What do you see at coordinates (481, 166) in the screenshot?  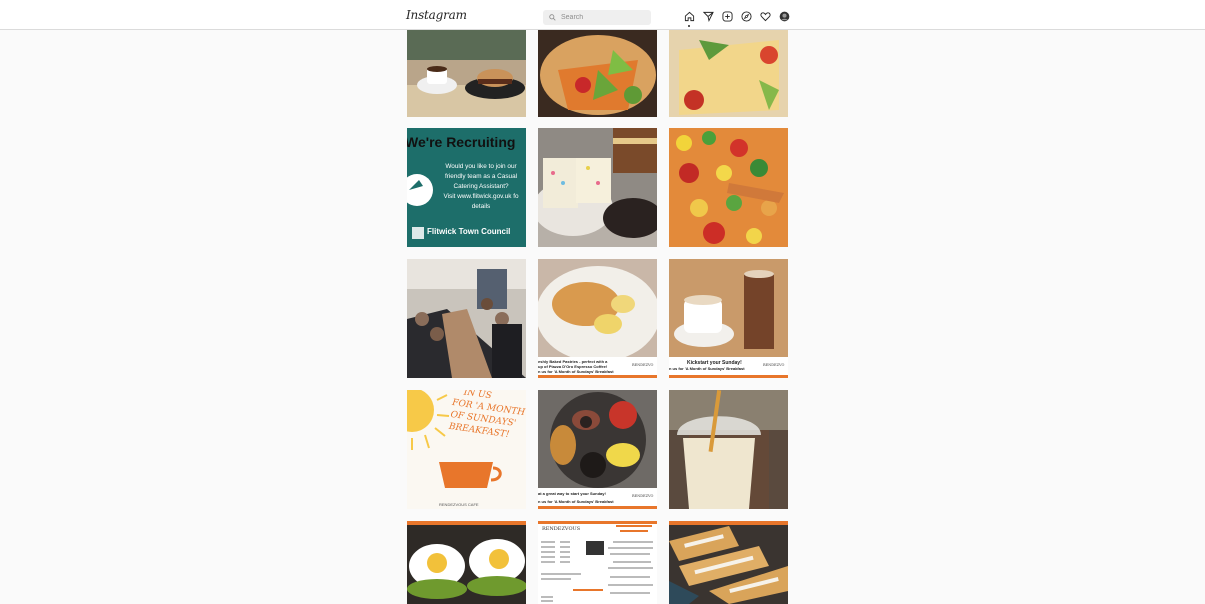 I see `recruiting-line: Would you like to join our` at bounding box center [481, 166].